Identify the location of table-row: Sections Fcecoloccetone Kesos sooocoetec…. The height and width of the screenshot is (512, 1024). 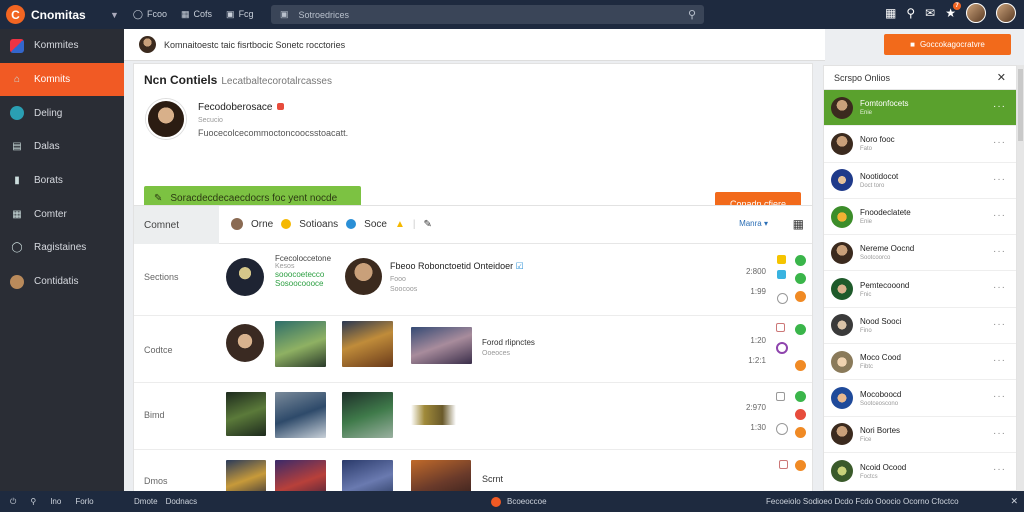
(473, 280).